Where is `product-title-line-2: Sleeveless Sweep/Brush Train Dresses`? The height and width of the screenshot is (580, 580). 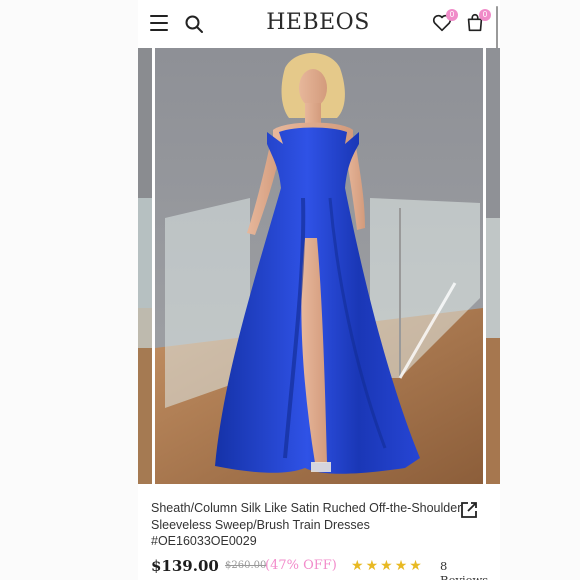 product-title-line-2: Sleeveless Sweep/Brush Train Dresses is located at coordinates (260, 524).